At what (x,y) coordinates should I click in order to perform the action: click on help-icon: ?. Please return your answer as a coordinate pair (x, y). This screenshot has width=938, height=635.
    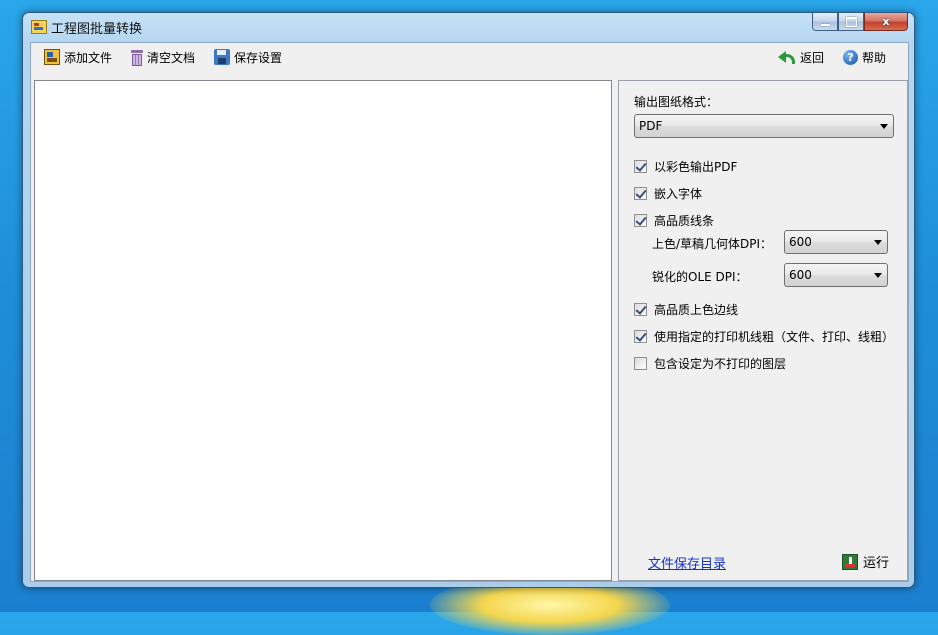
    Looking at the image, I should click on (850, 57).